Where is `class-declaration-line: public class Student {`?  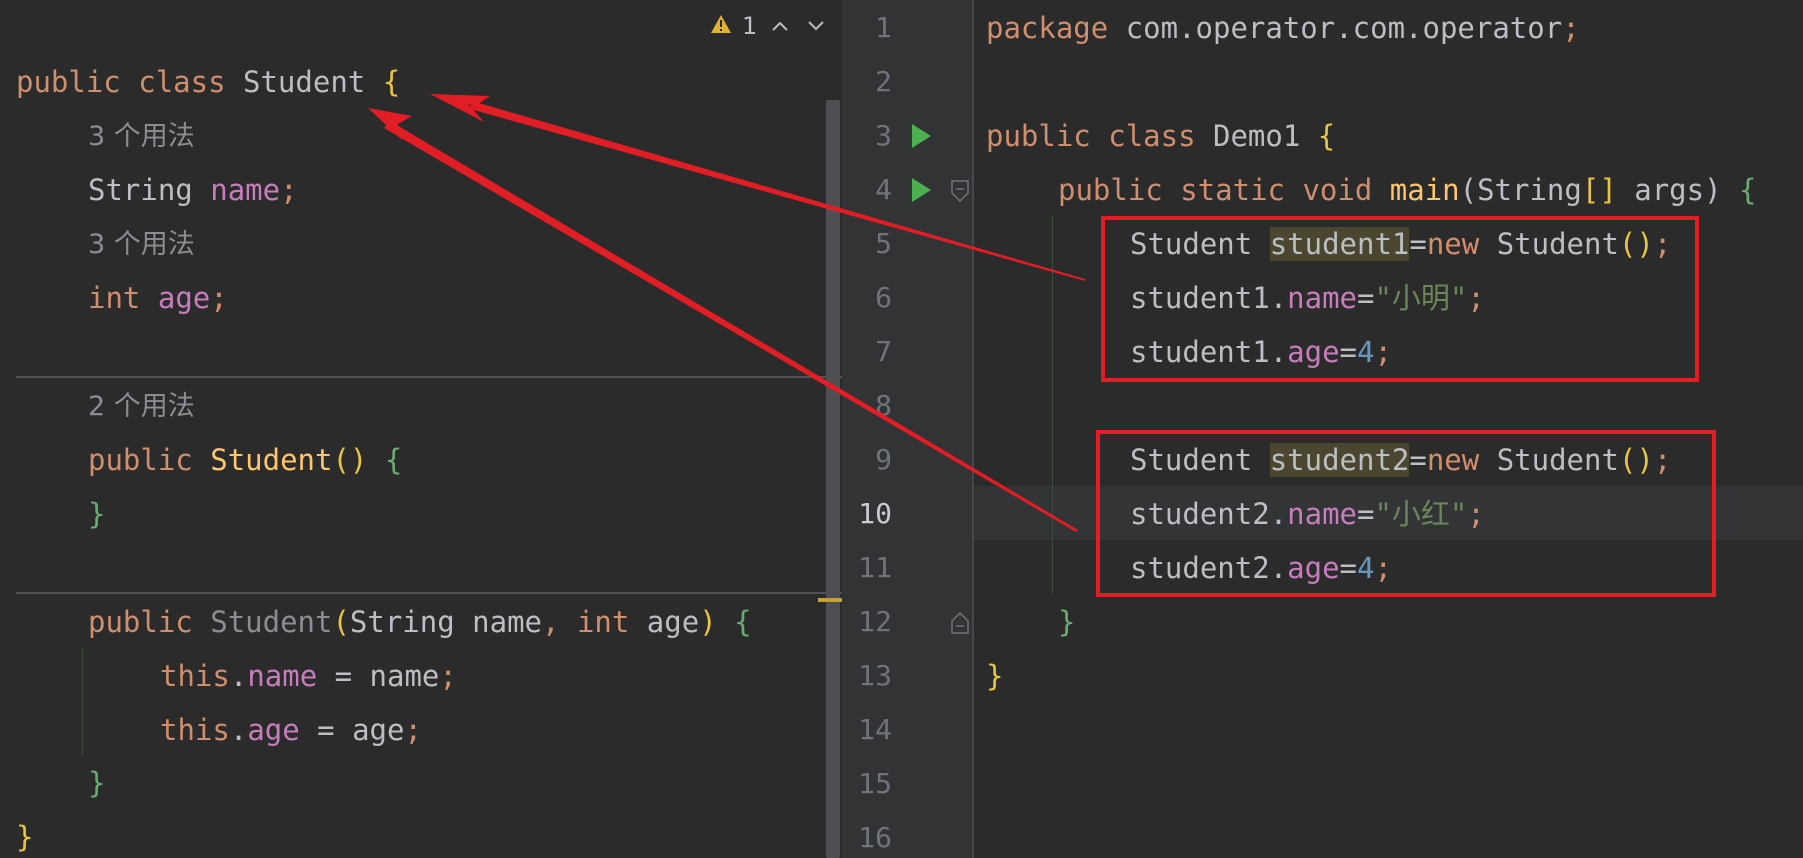 class-declaration-line: public class Student { is located at coordinates (208, 82).